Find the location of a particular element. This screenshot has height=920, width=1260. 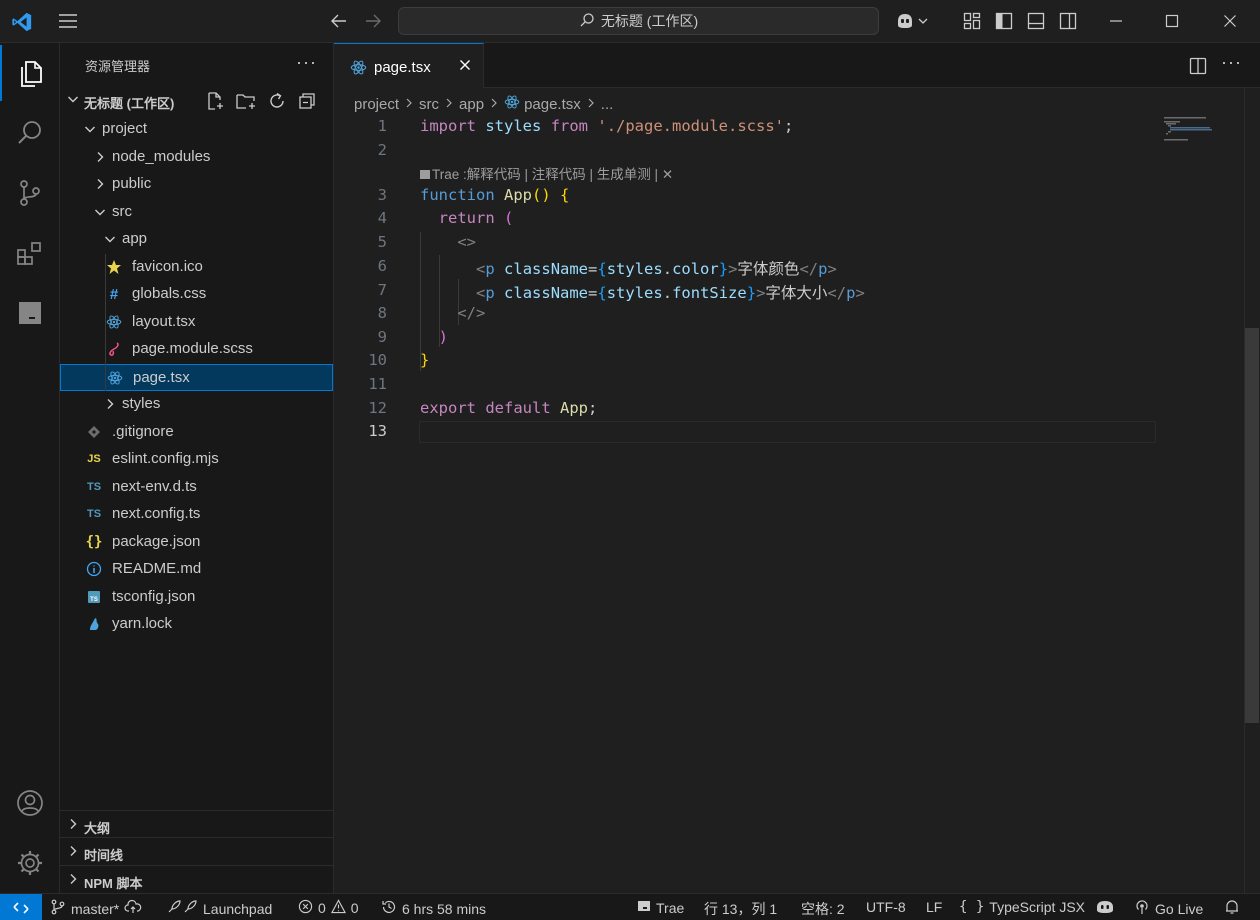

language-mode-status: { } TypeScript JSX is located at coordinates (1022, 907).